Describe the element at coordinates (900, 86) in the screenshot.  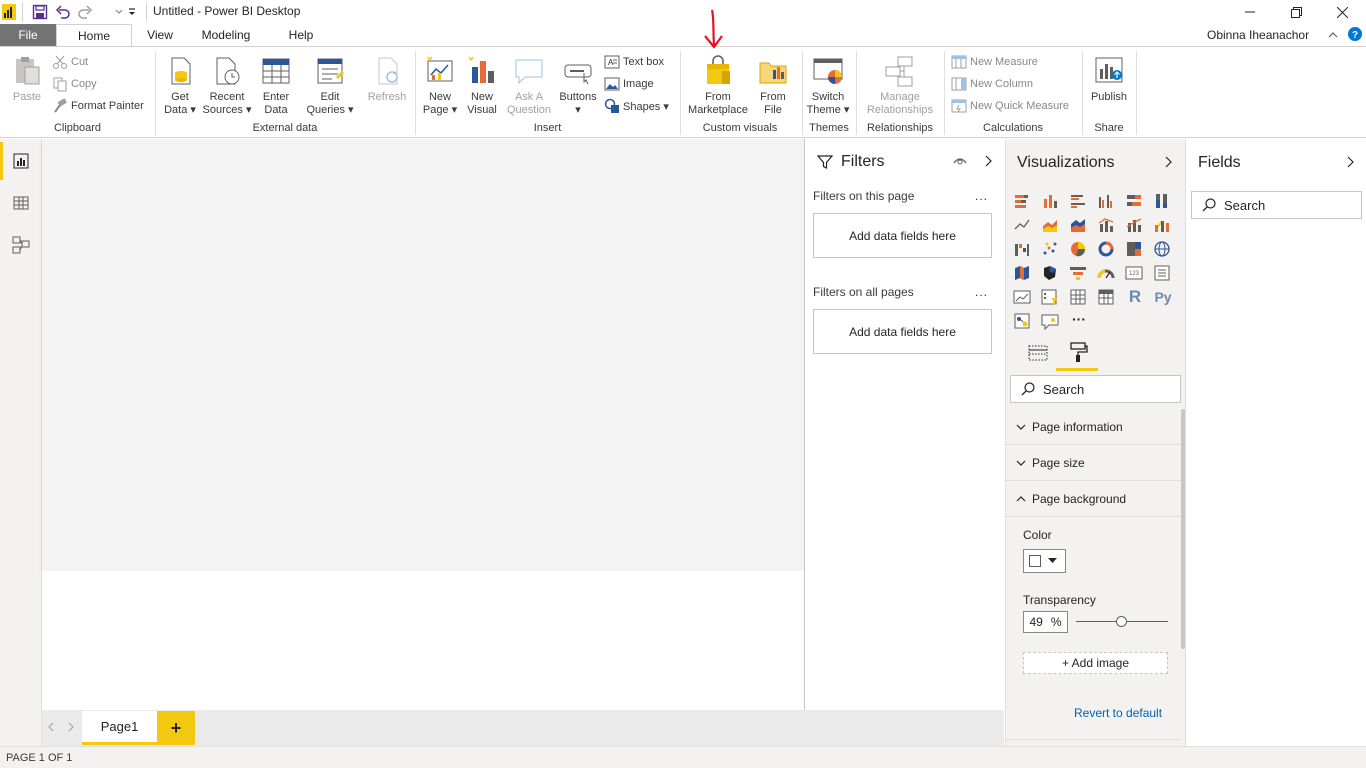
I see `manage-relationships-button: Manage Relationships` at that location.